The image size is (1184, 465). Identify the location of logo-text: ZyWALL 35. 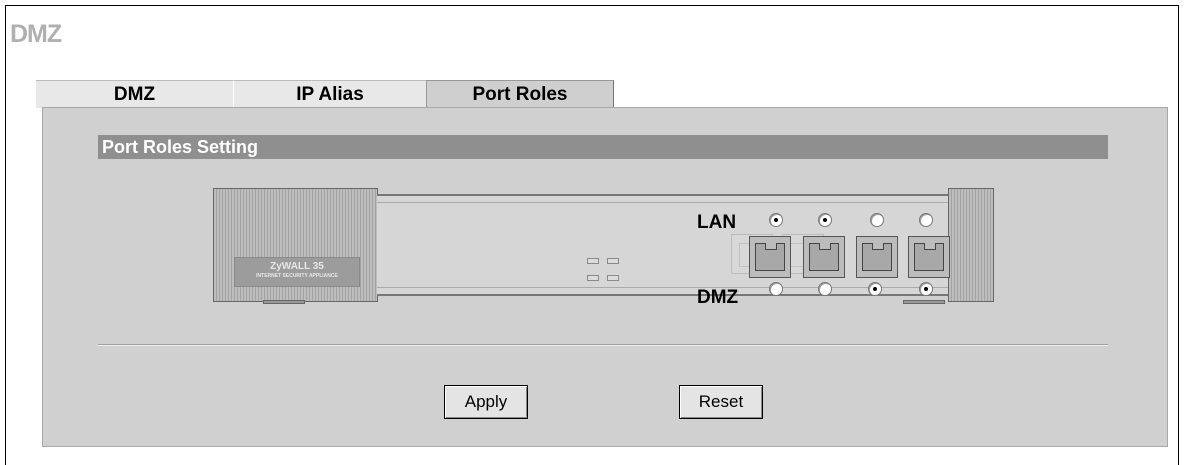
(297, 266).